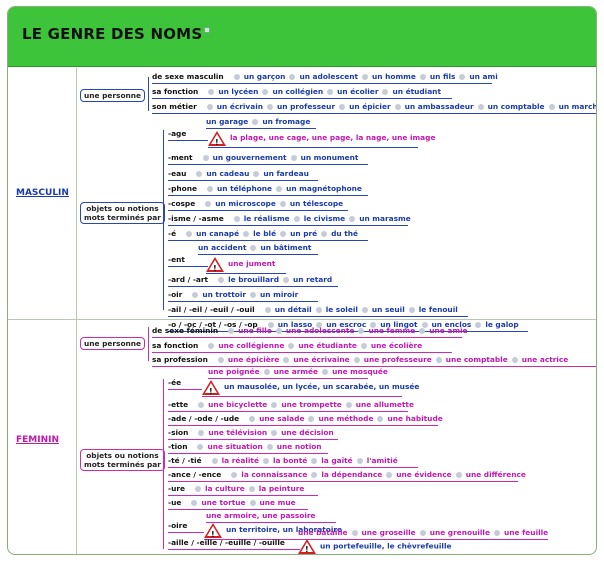 This screenshot has width=604, height=563. Describe the element at coordinates (282, 418) in the screenshot. I see `example-word: une salade` at that location.